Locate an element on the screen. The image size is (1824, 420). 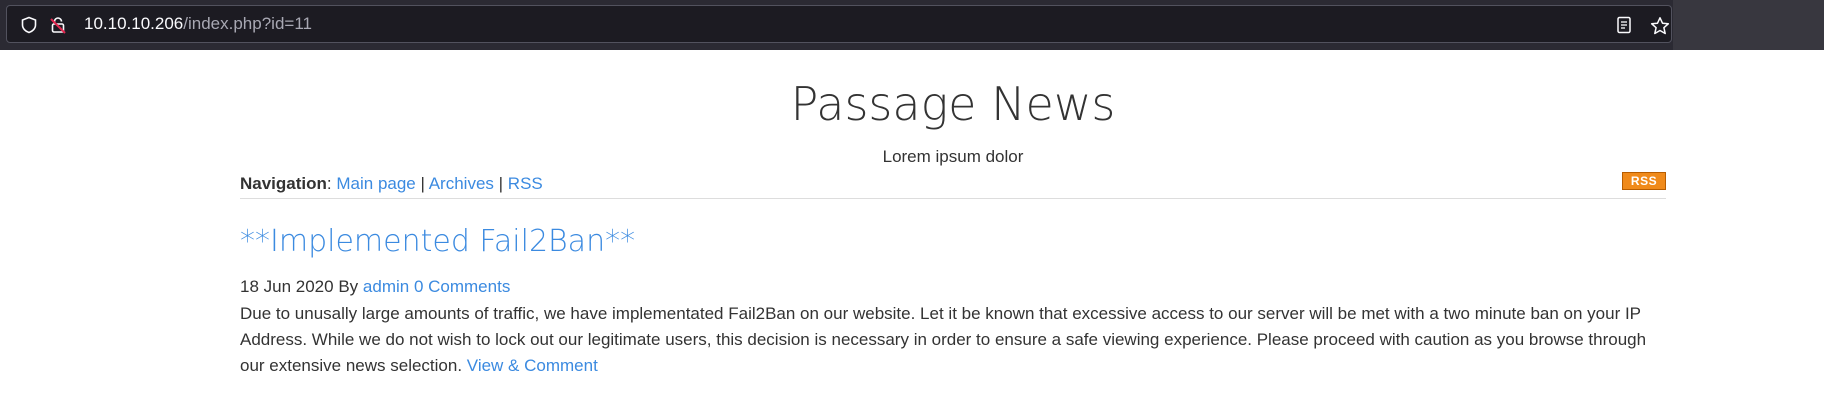
post-title-link: **Implemented Fail2Ban** is located at coordinates (437, 242).